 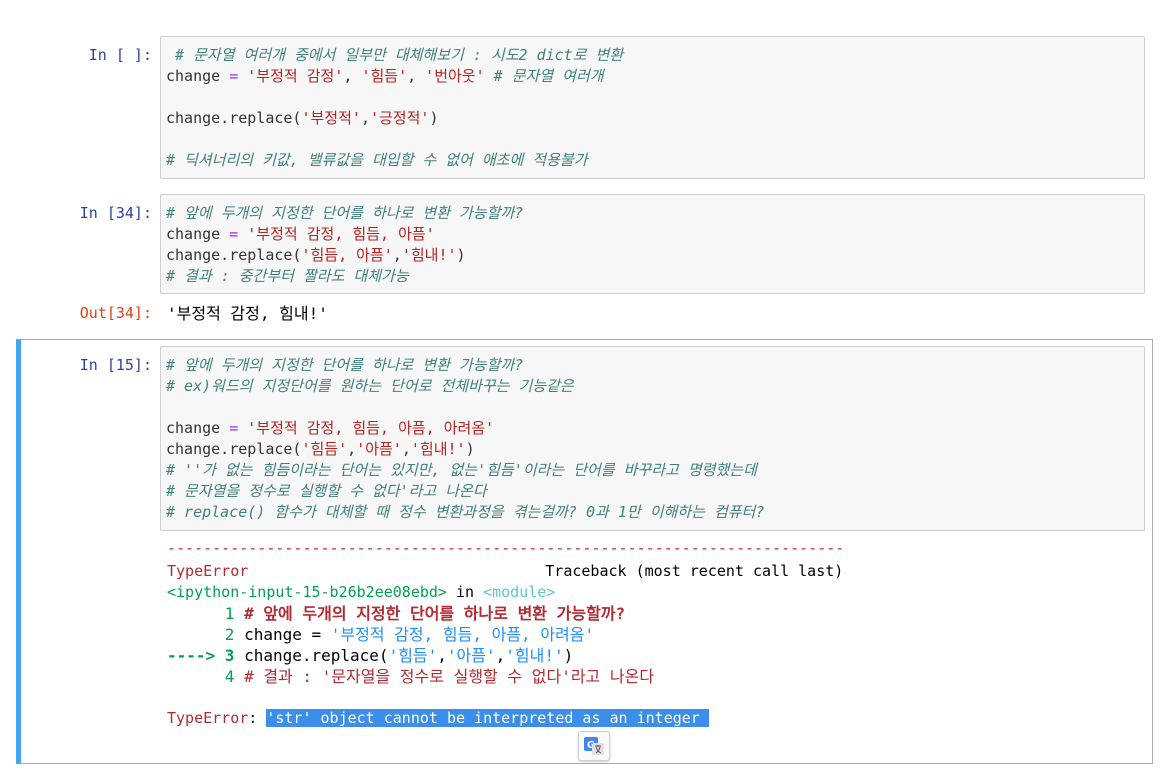 What do you see at coordinates (115, 313) in the screenshot?
I see `output-34-prompt: Out[34]:` at bounding box center [115, 313].